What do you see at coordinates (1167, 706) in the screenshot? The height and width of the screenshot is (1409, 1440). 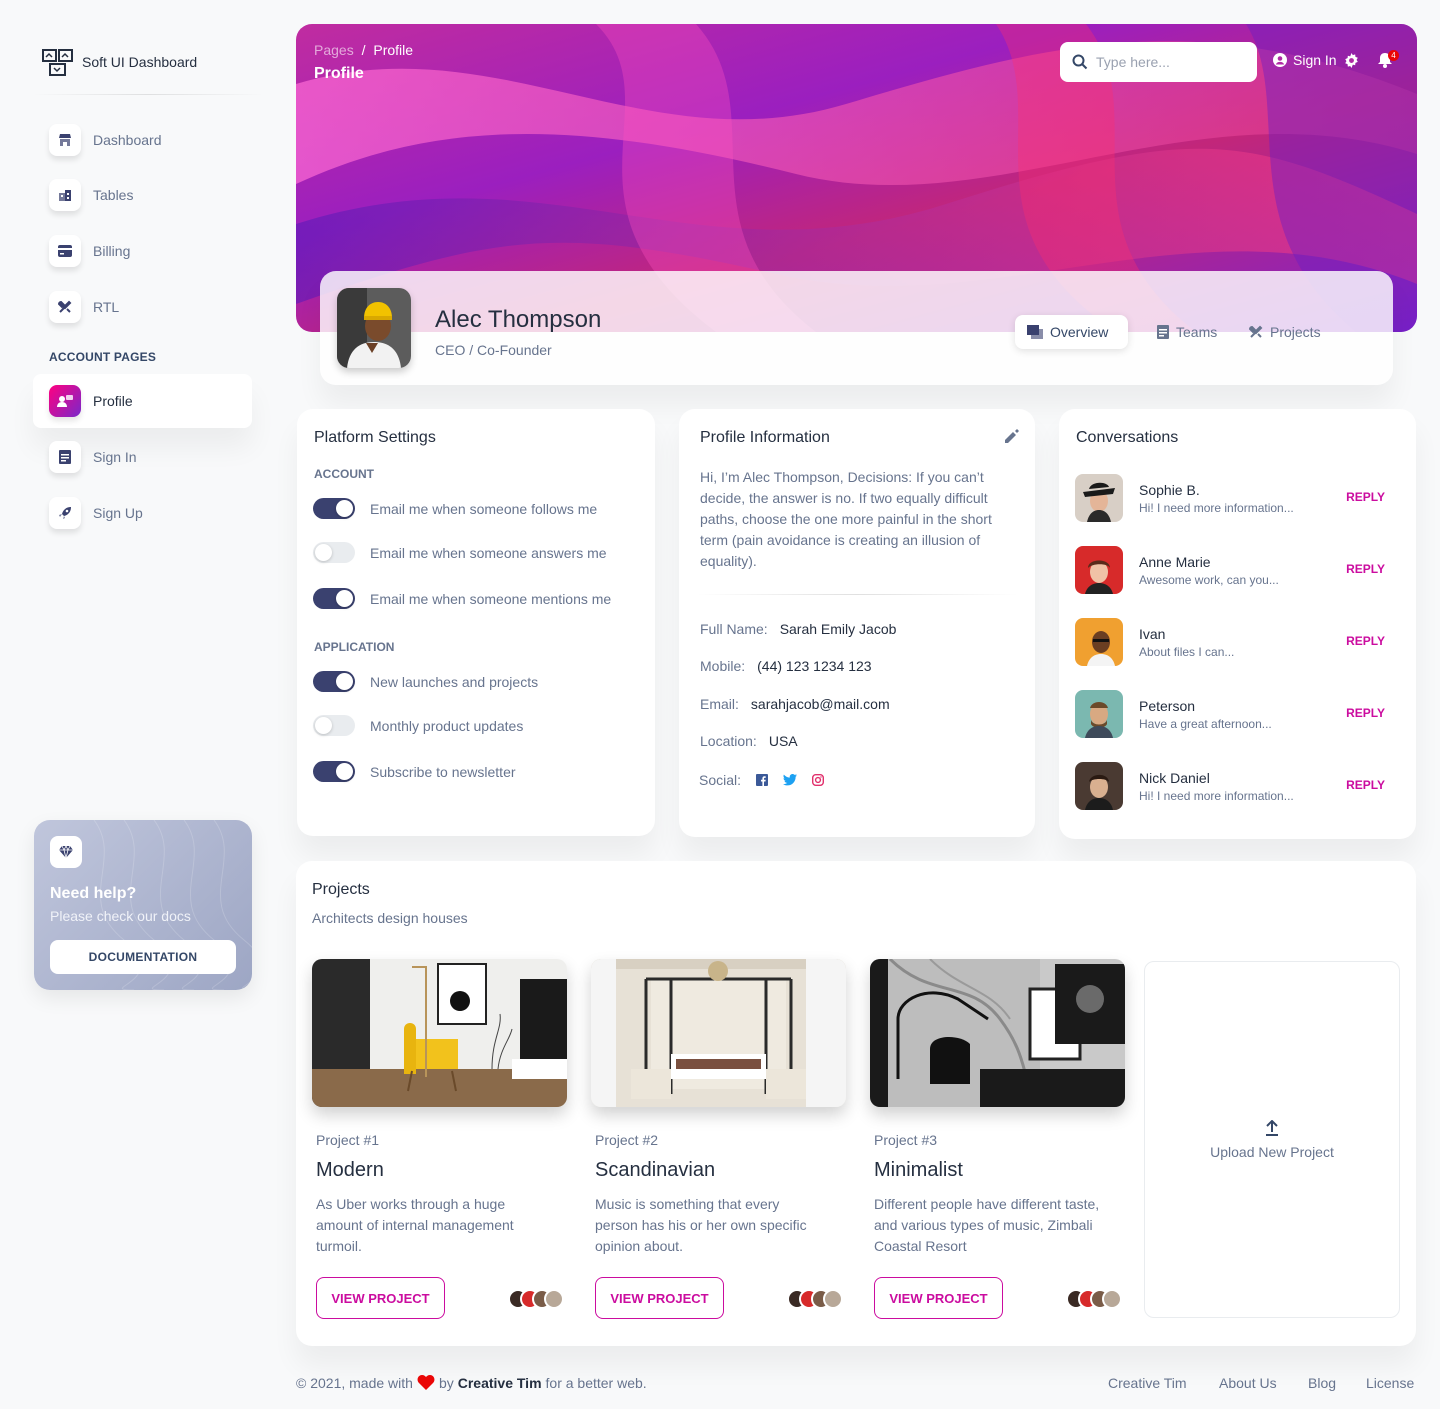 I see `conversation-name: Peterson` at bounding box center [1167, 706].